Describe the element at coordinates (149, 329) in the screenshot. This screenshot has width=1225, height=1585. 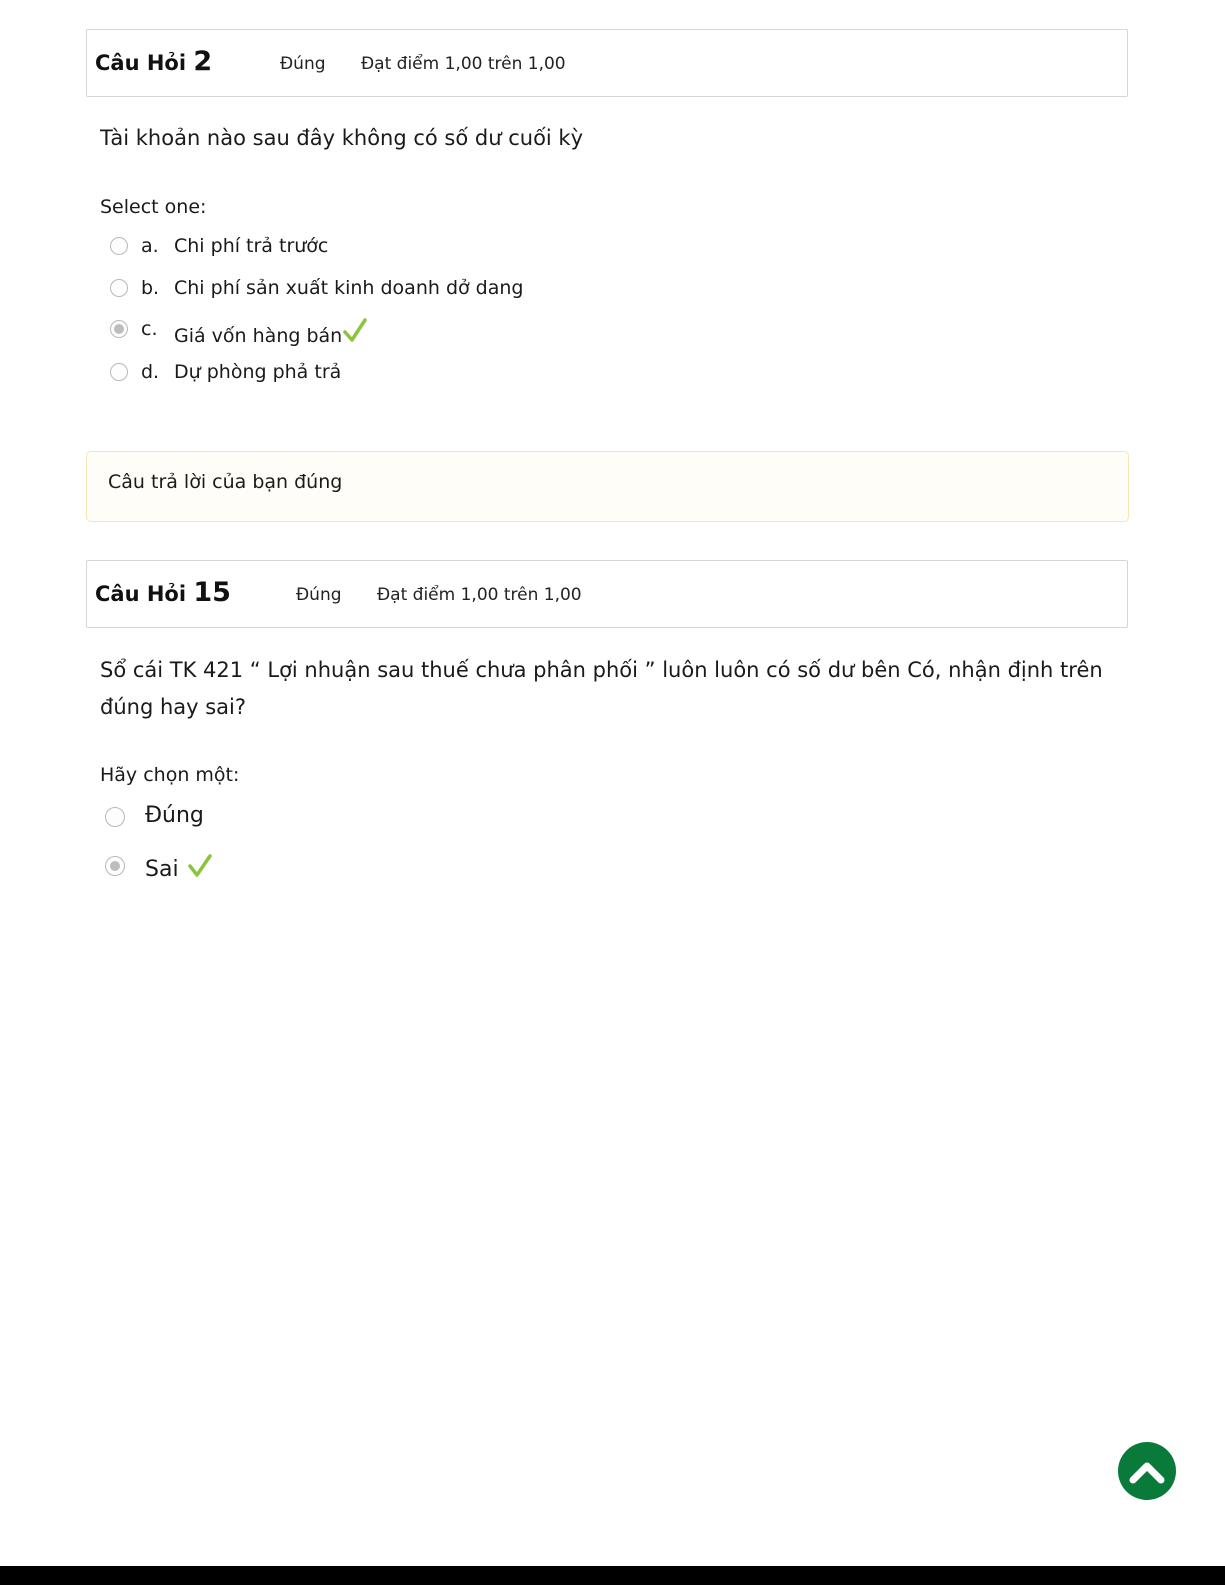
I see `option-letter: c.` at that location.